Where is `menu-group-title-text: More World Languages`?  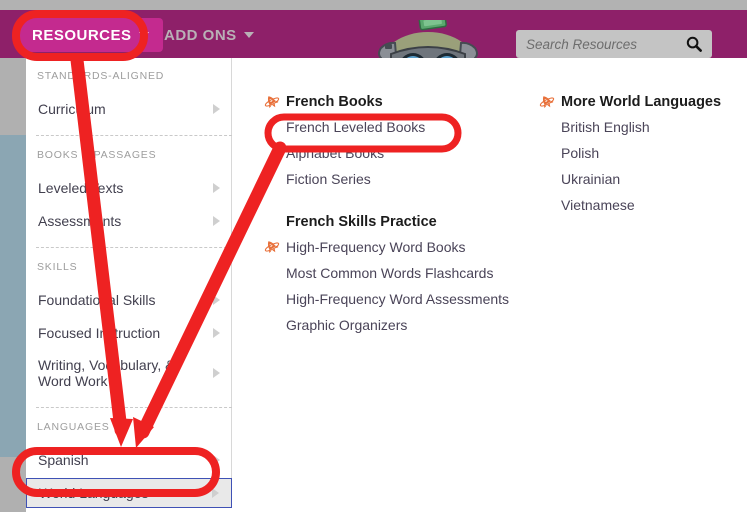 menu-group-title-text: More World Languages is located at coordinates (641, 102).